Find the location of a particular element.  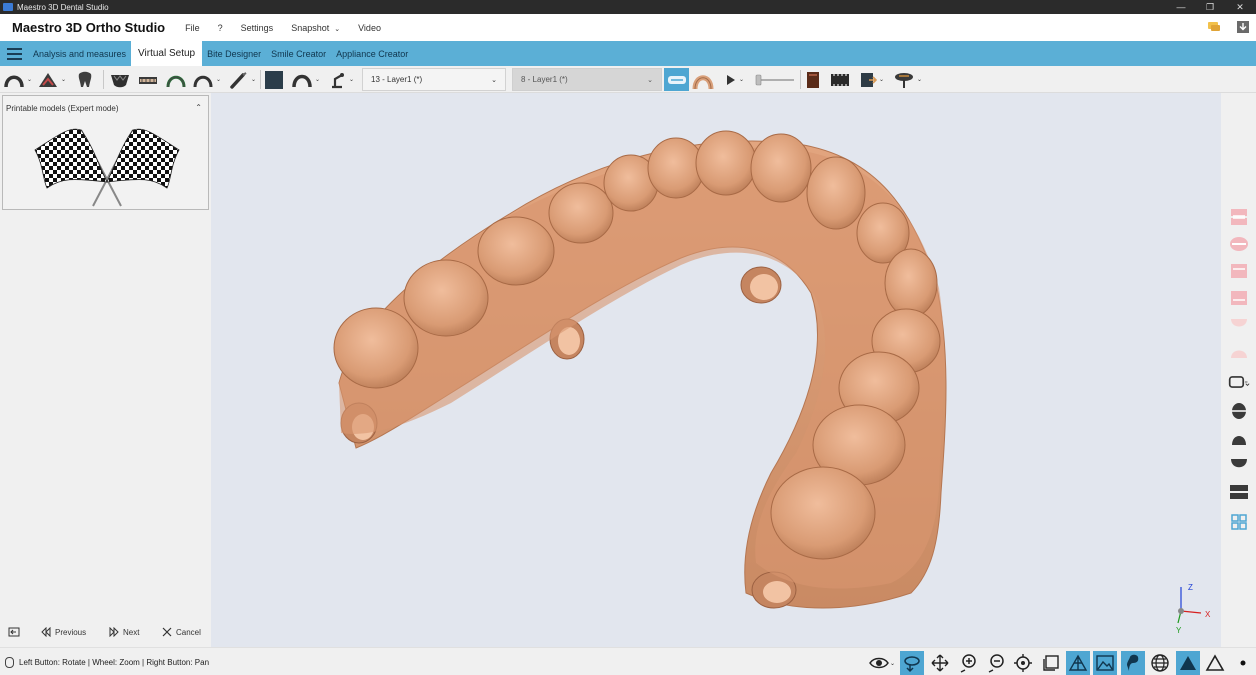

hamburger-menu-icon is located at coordinates (14, 53).